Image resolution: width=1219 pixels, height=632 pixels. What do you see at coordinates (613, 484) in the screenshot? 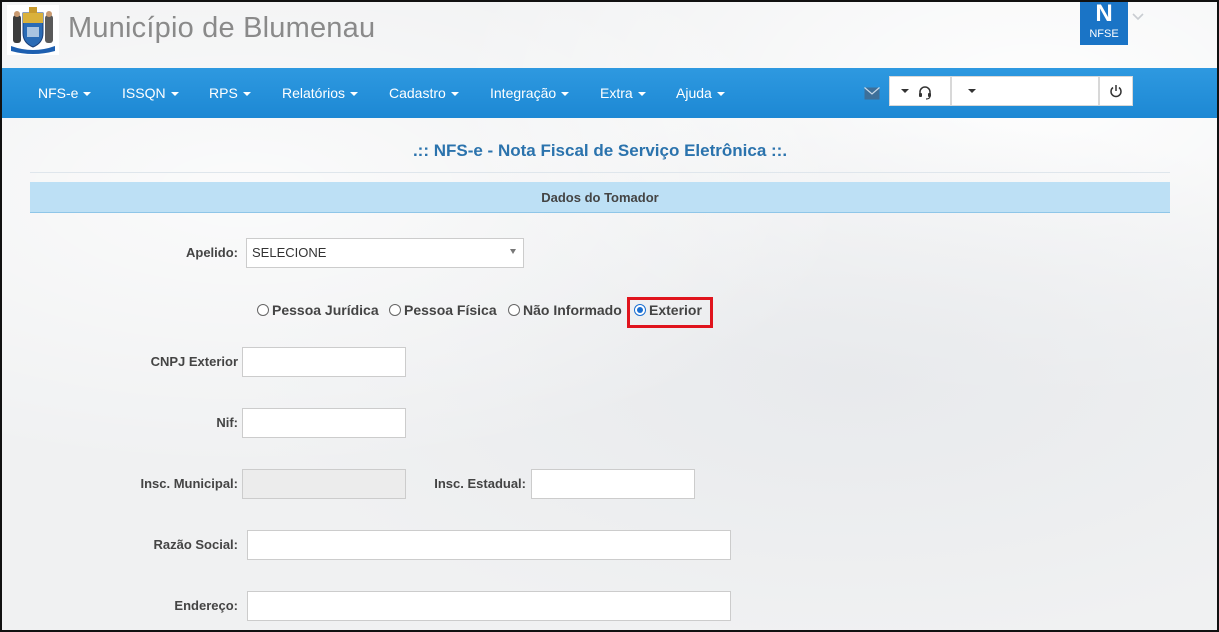
I see `insc-estadual-input` at bounding box center [613, 484].